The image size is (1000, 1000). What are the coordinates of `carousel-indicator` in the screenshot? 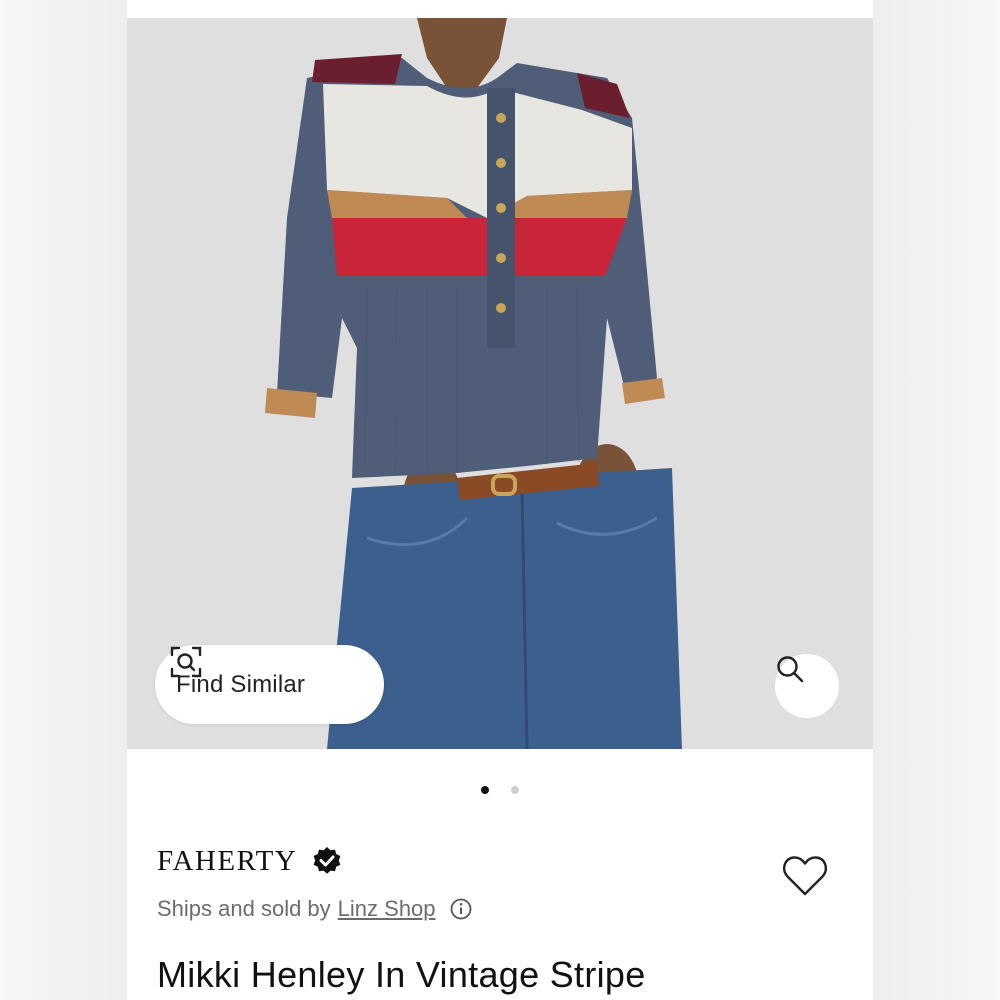 It's located at (500, 790).